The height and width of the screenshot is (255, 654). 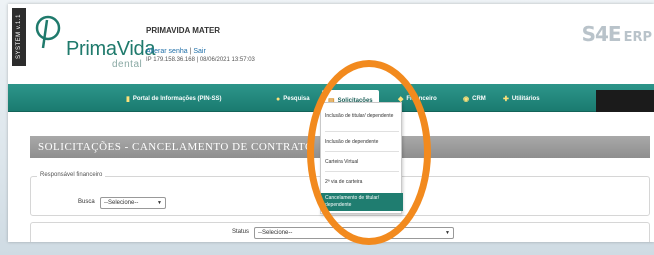 I want to click on busca-select: --Selecione-- ▼, so click(x=133, y=203).